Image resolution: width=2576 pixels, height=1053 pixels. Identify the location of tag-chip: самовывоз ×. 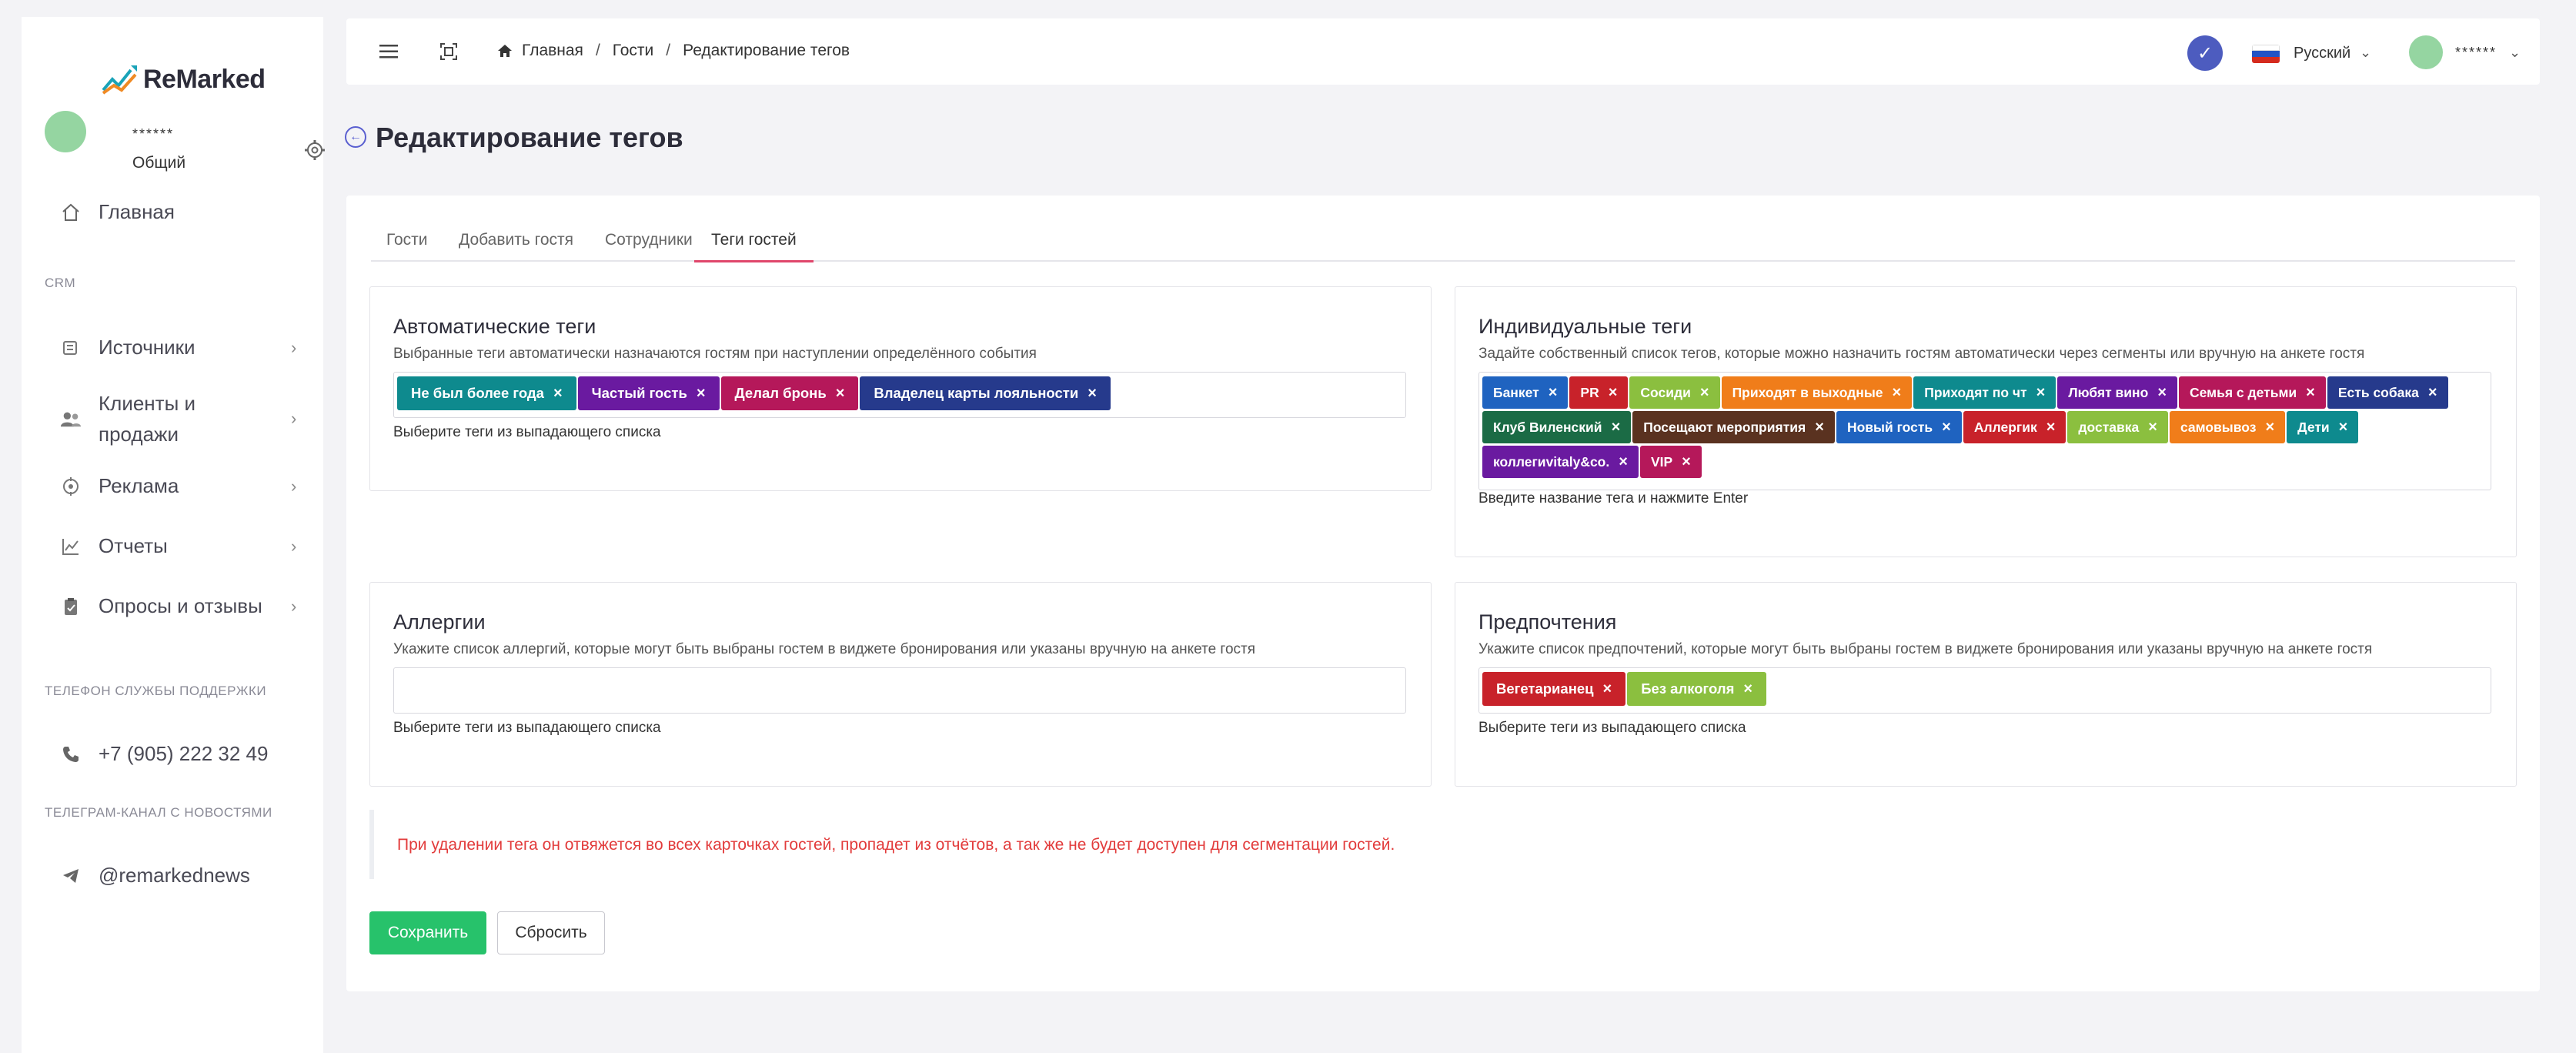
(2227, 427).